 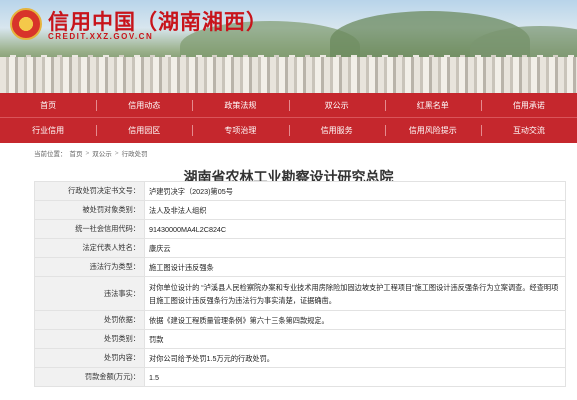 I want to click on table-row: 统一社会信用代码： 91430000MA4L2C824C, so click(x=300, y=229).